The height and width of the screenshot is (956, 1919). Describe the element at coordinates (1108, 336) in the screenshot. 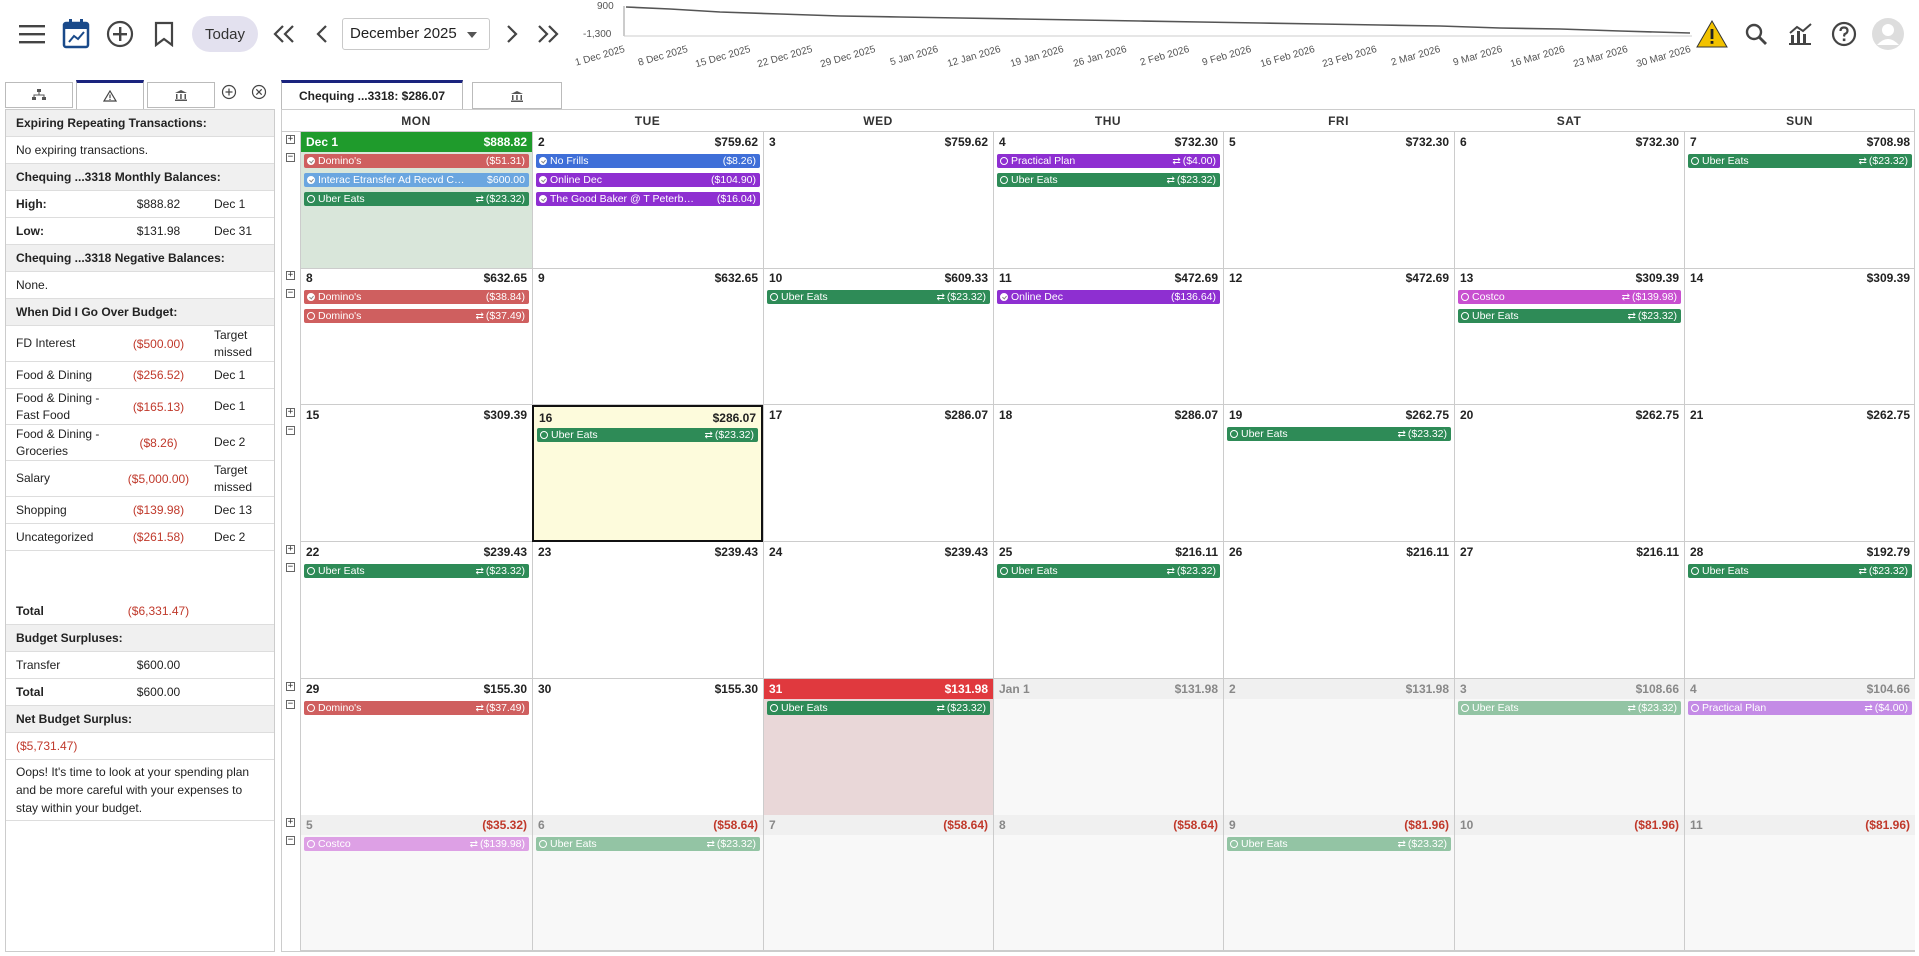

I see `calendar-day: 11 $472.69 Online Dec ($136.64)` at that location.